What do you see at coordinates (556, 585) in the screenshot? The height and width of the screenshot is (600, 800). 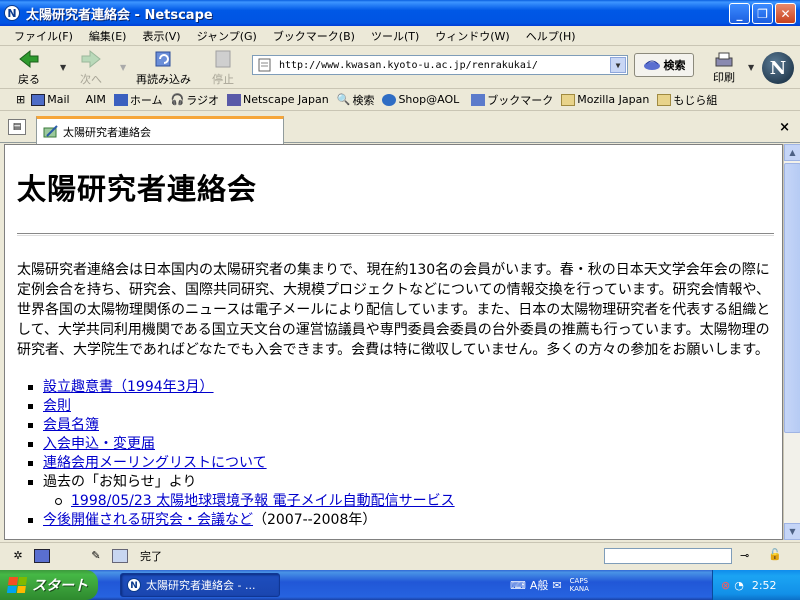 I see `ime-tools-icon: ✉` at bounding box center [556, 585].